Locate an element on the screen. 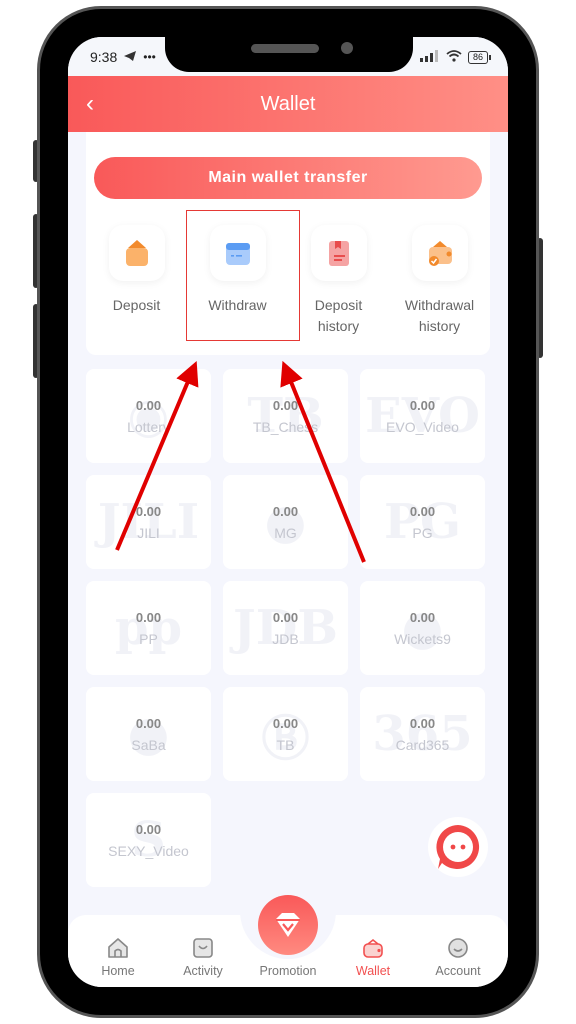 The height and width of the screenshot is (1024, 576). phone-notch is located at coordinates (289, 51).